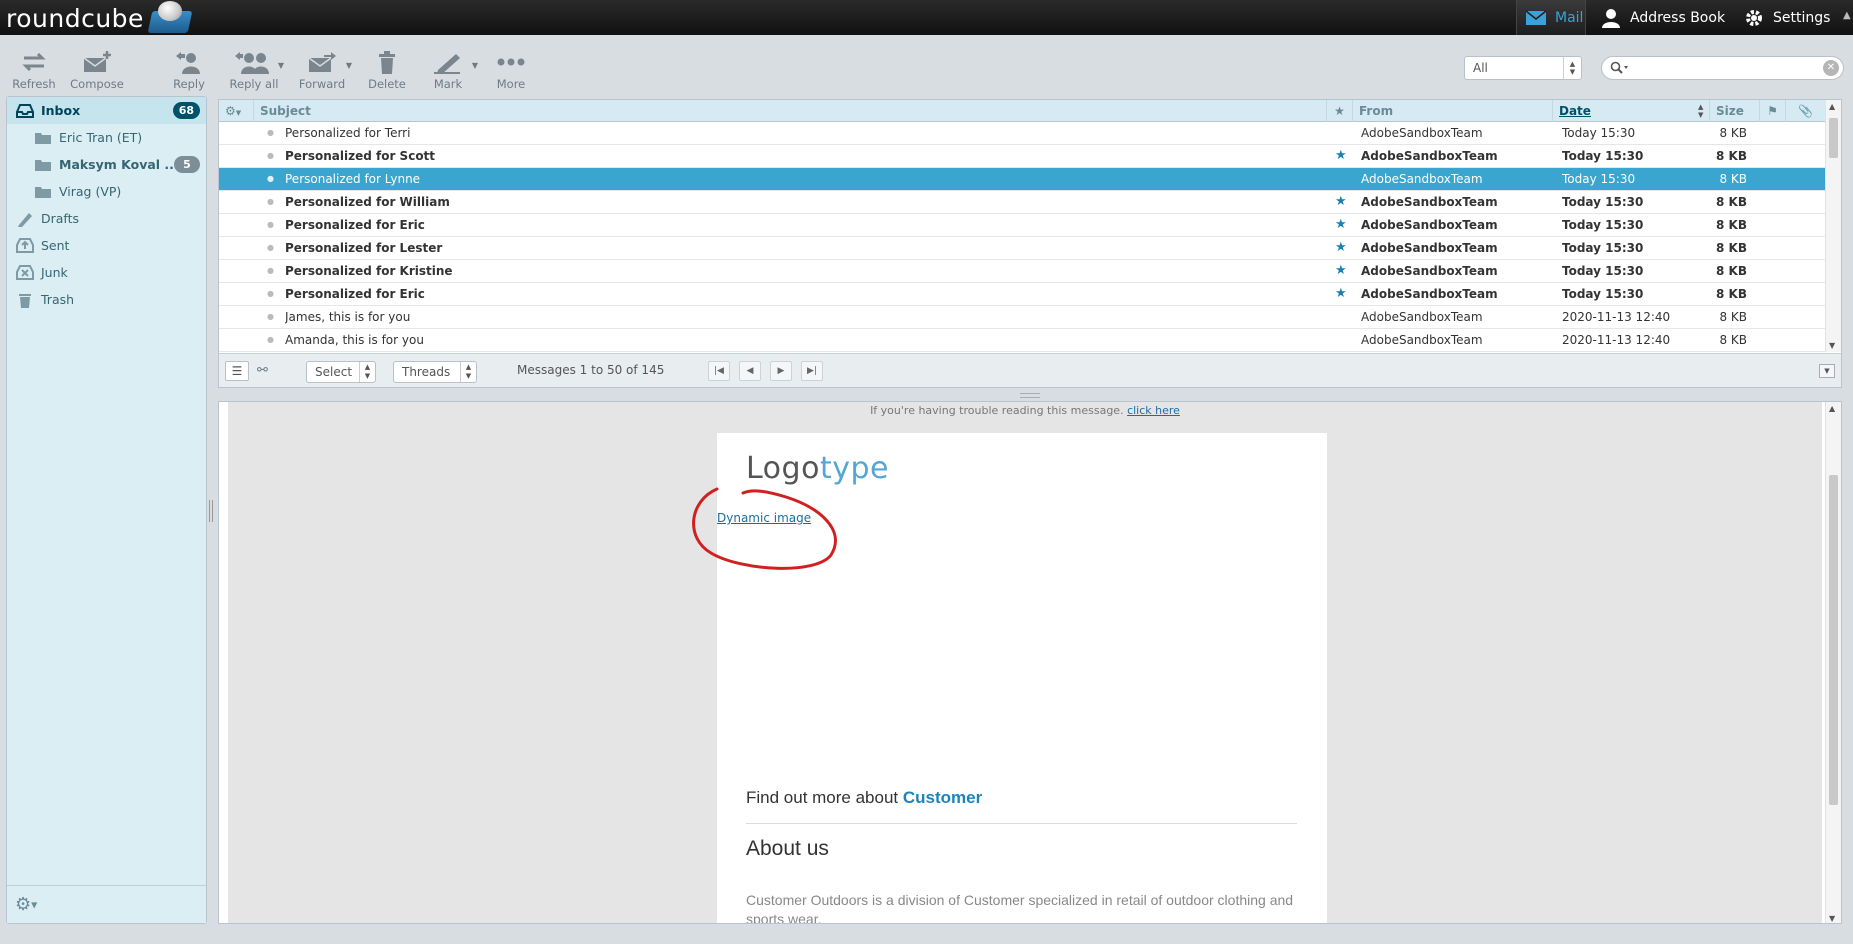 This screenshot has width=1853, height=944. What do you see at coordinates (448, 62) in the screenshot?
I see `pencil-icon` at bounding box center [448, 62].